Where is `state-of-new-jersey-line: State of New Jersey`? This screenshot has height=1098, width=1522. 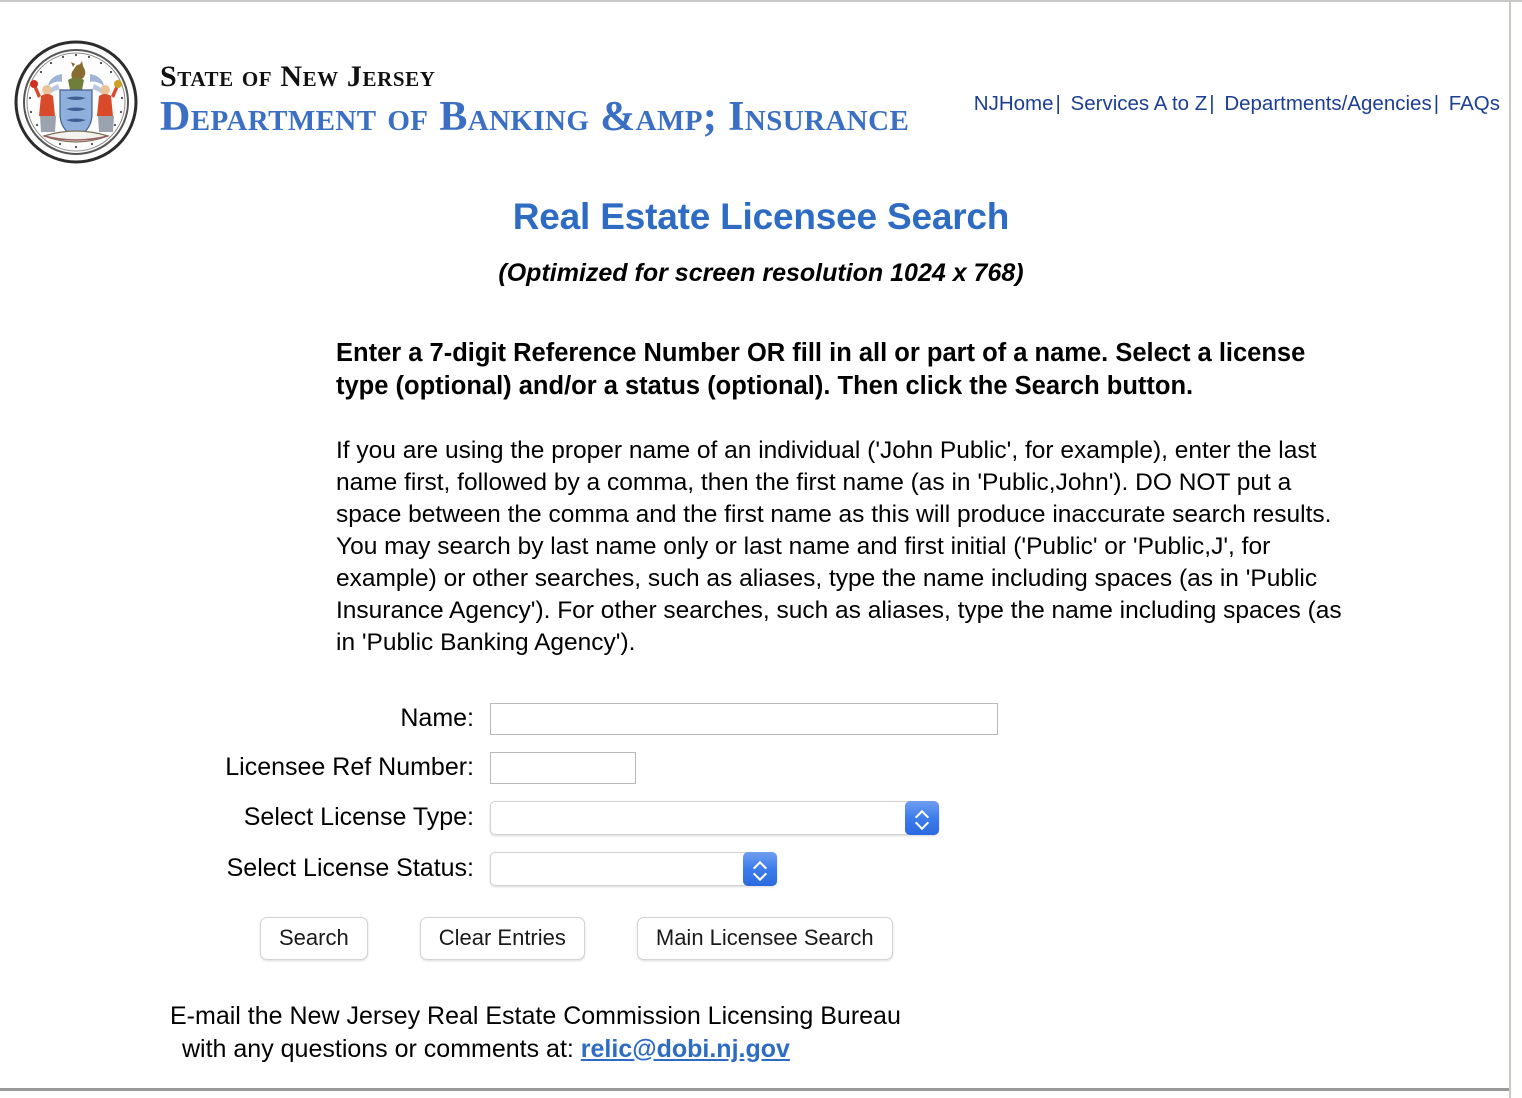
state-of-new-jersey-line: State of New Jersey is located at coordinates (298, 76).